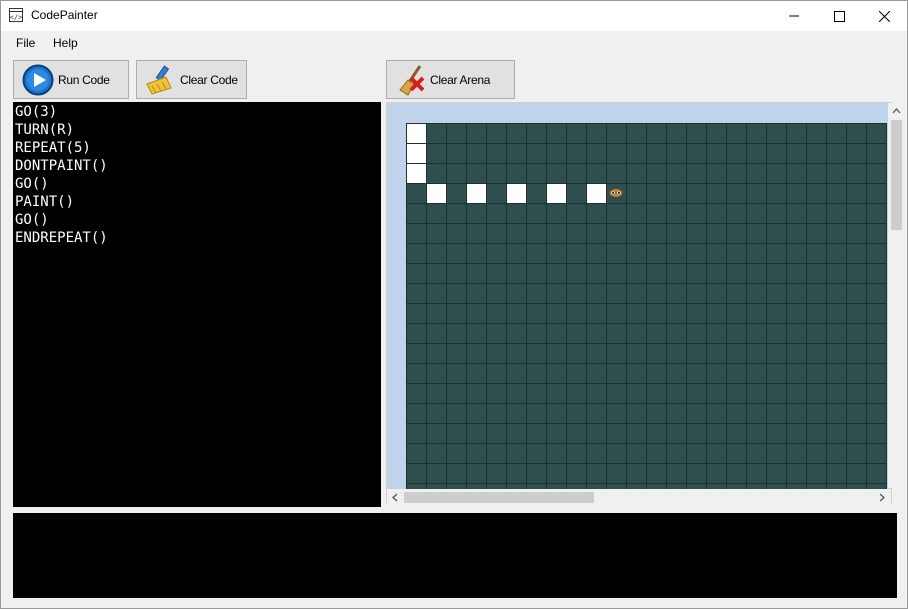 This screenshot has height=609, width=908. I want to click on clear-arena-button: Clear Arena, so click(450, 79).